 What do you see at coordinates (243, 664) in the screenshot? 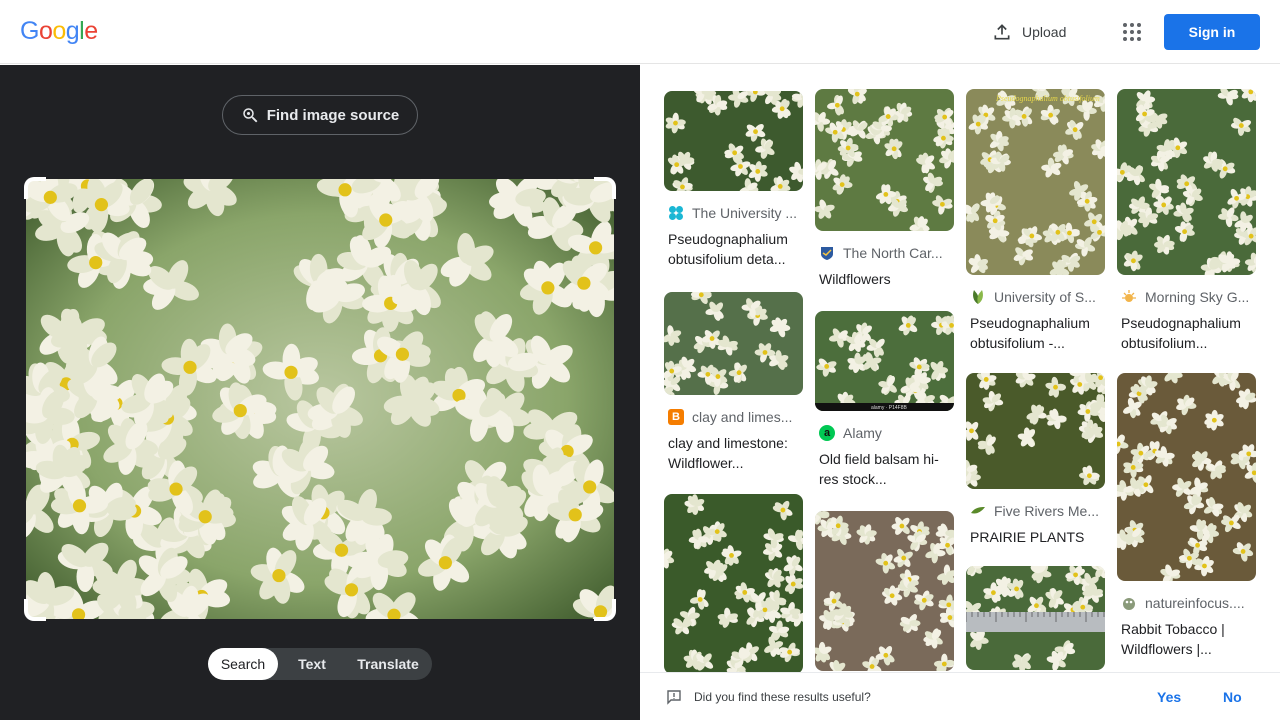
I see `tab-search: Search` at bounding box center [243, 664].